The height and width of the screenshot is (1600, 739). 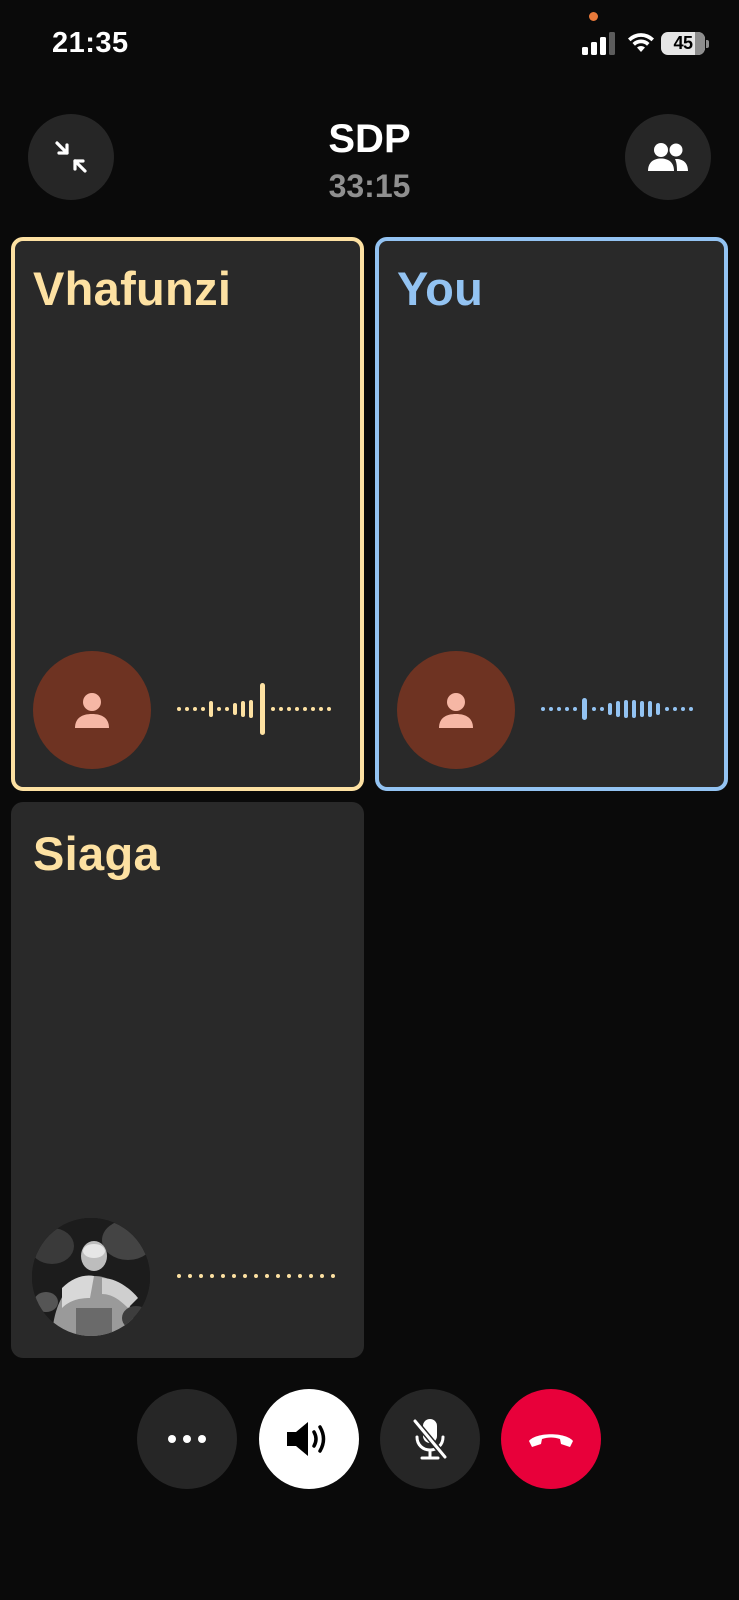 I want to click on mic-off-icon, so click(x=430, y=1439).